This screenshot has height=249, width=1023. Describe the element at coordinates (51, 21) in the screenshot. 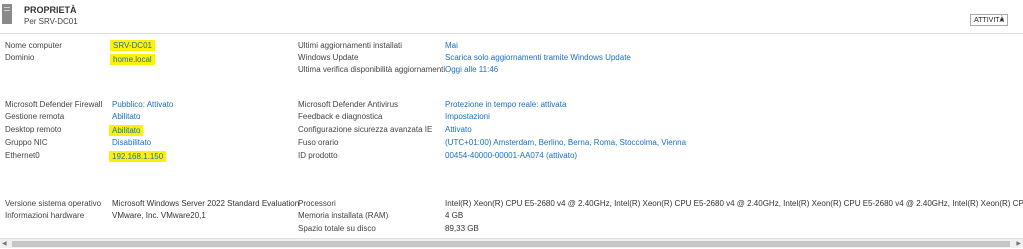

I see `page-subtitle: Per SRV-DC01` at that location.